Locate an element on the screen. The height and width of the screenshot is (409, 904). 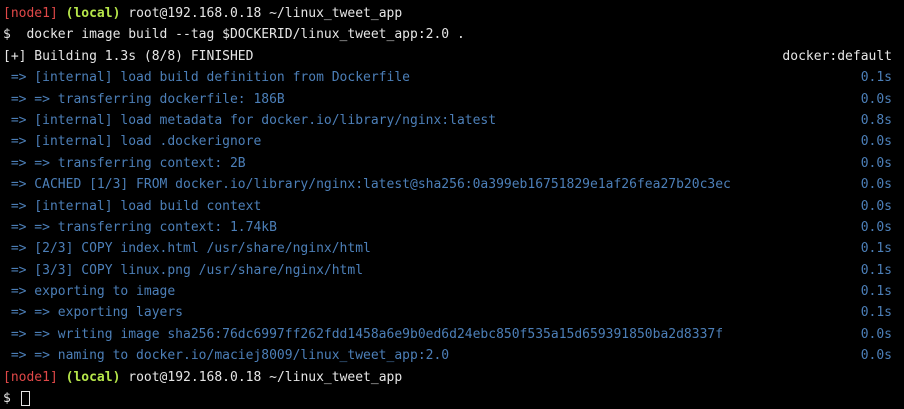
build-step-line: => => transferring context: 1.74kB 0.0s is located at coordinates (453, 227).